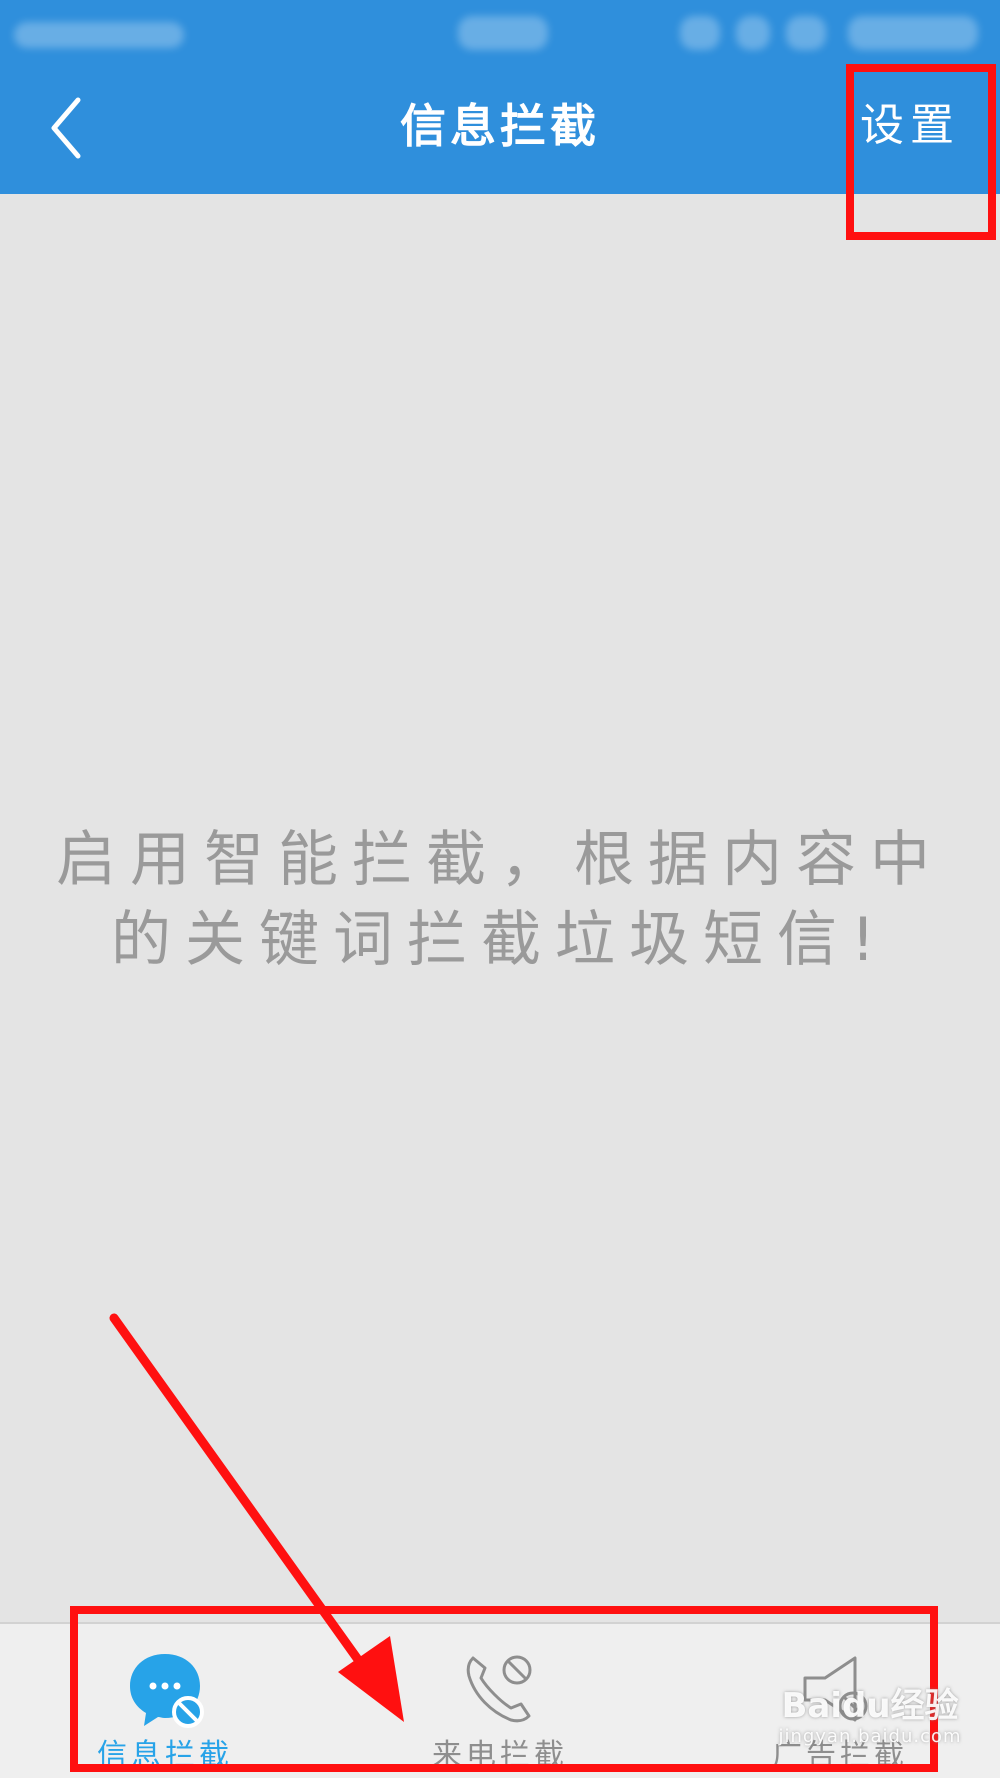 Image resolution: width=1000 pixels, height=1778 pixels. Describe the element at coordinates (66, 128) in the screenshot. I see `chevron-left-icon` at that location.